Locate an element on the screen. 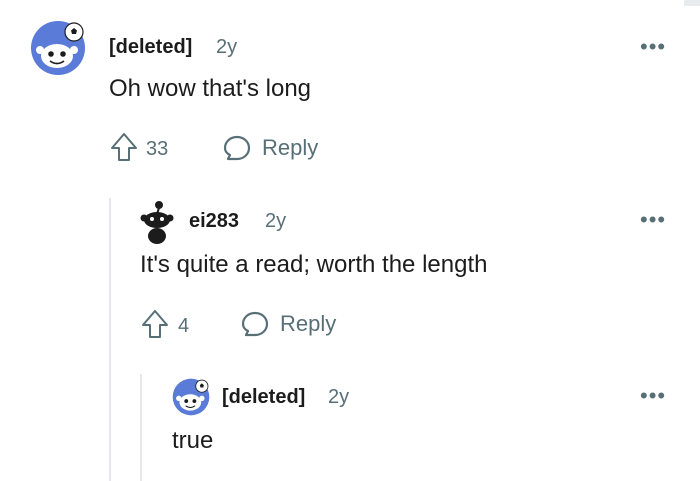 This screenshot has width=700, height=481. comment-body: Oh wow that's long is located at coordinates (210, 88).